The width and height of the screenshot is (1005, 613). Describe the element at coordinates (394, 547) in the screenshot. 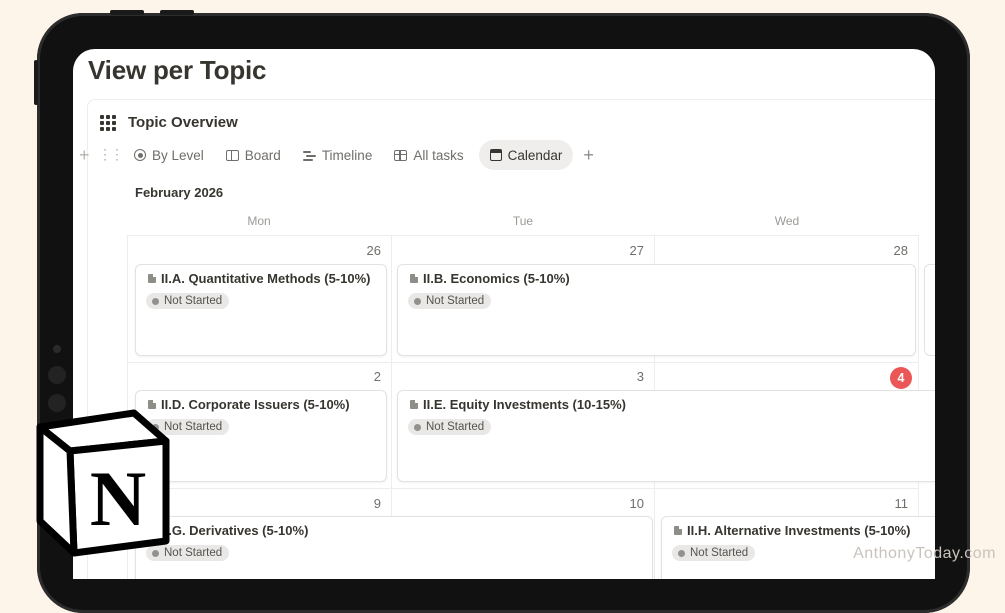

I see `calendar-event-card: II.G. Derivatives (5-10%) Not Started` at that location.